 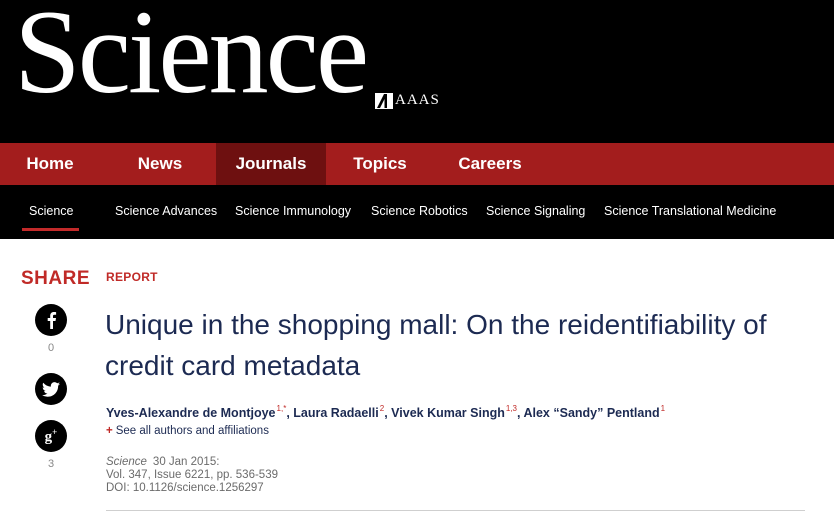 What do you see at coordinates (384, 100) in the screenshot?
I see `aaas-mark-icon` at bounding box center [384, 100].